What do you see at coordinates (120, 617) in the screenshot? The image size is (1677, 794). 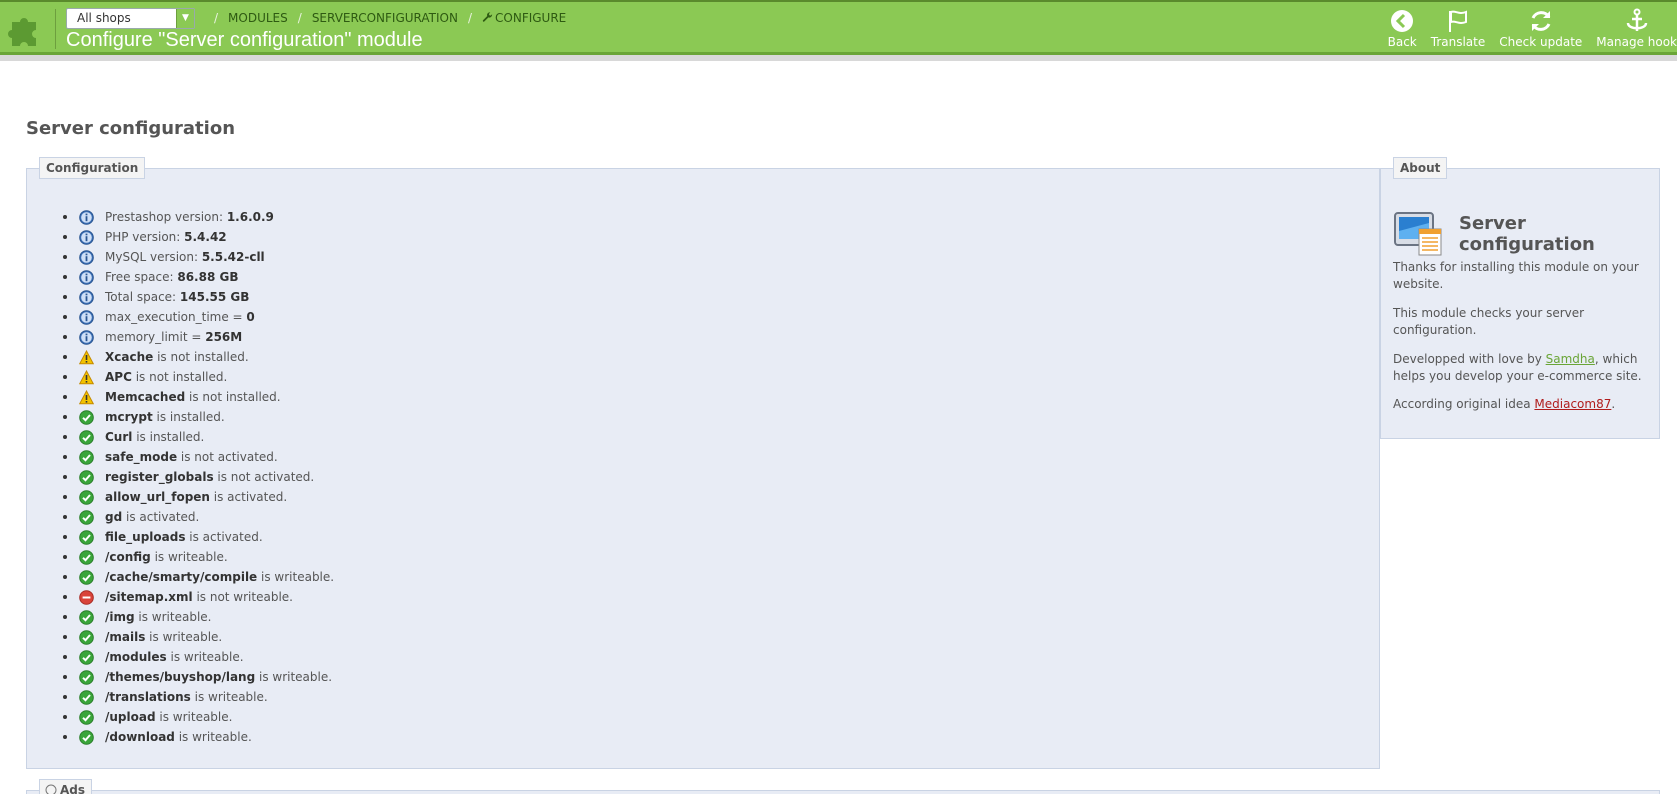 I see `check-key: /img` at bounding box center [120, 617].